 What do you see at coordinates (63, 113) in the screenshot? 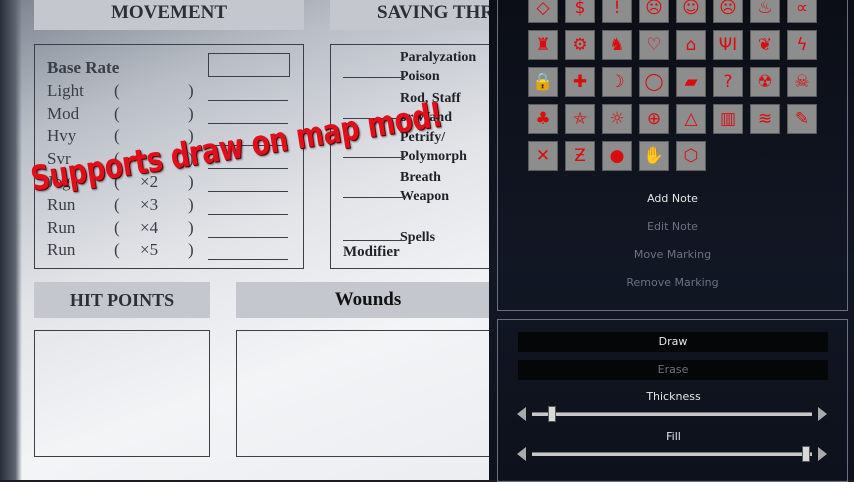
I see `movement-row-label: Mod` at bounding box center [63, 113].